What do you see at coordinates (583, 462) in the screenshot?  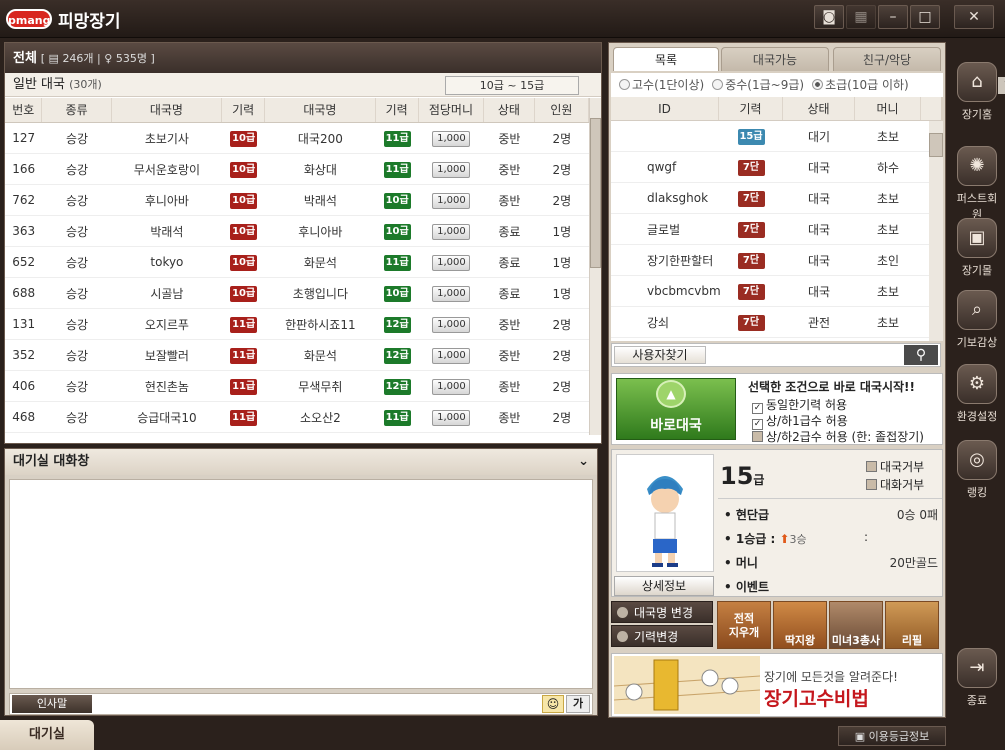 I see `collapse-icon: ⌄` at bounding box center [583, 462].